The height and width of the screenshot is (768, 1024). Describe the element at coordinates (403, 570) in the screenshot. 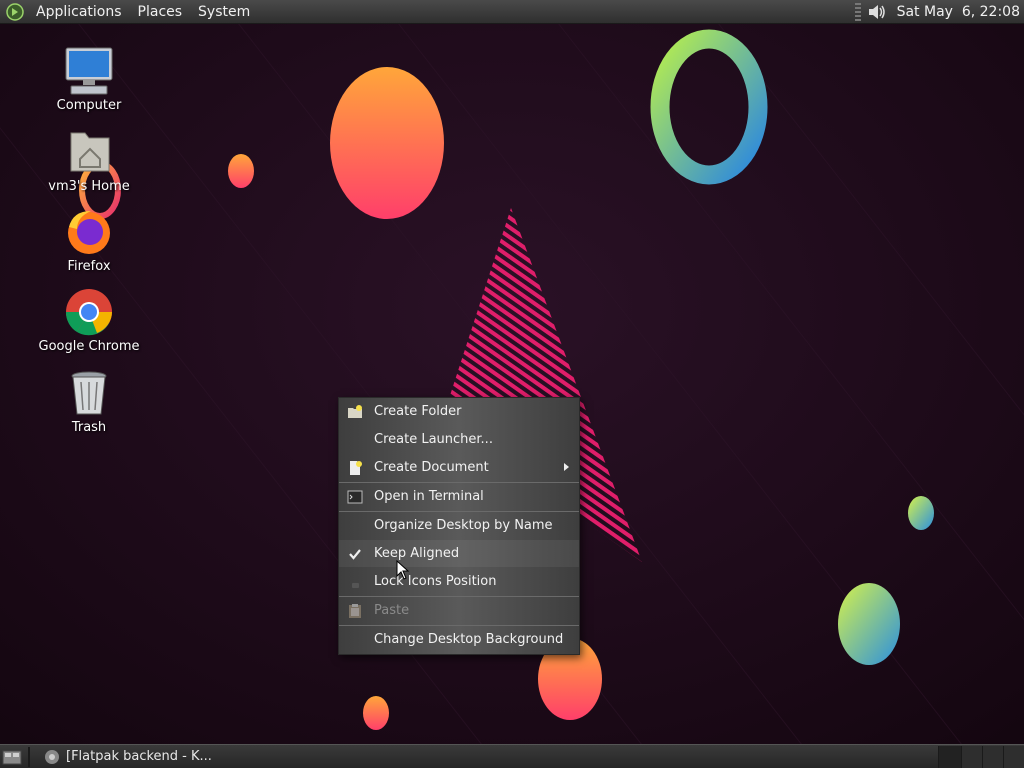

I see `mouse-cursor-icon` at that location.